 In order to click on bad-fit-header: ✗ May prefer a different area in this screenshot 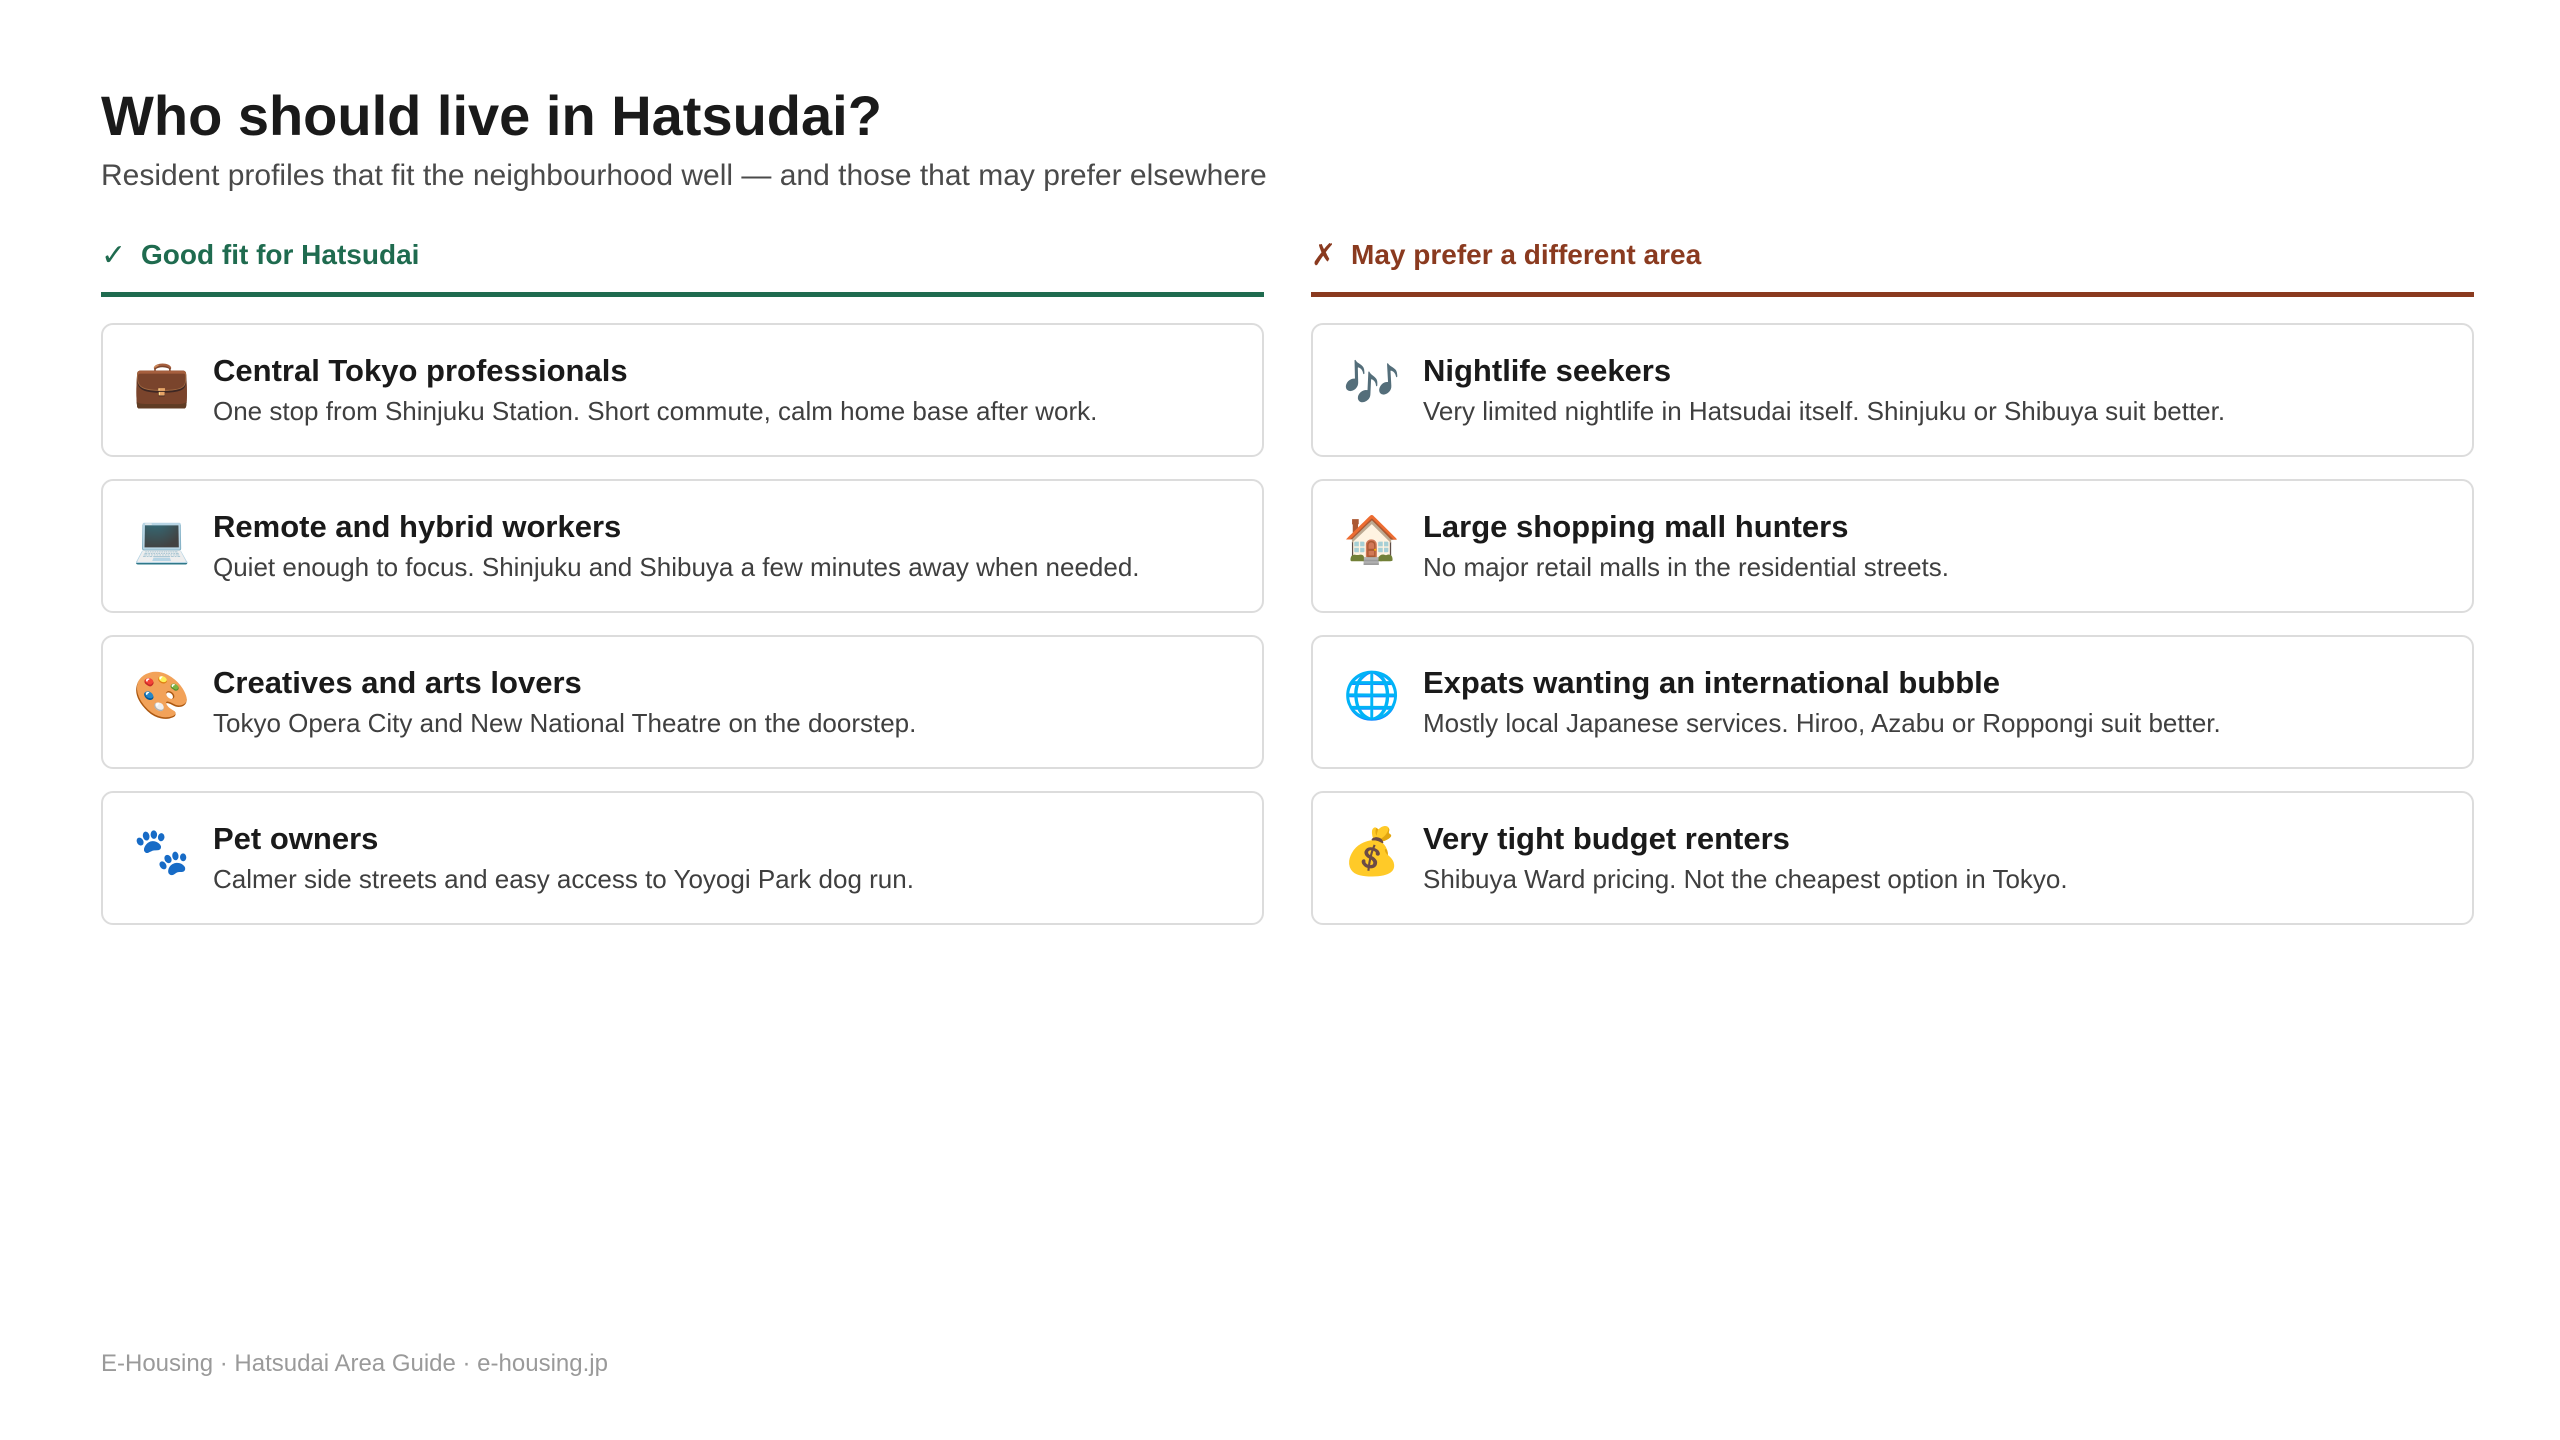, I will do `click(1892, 263)`.